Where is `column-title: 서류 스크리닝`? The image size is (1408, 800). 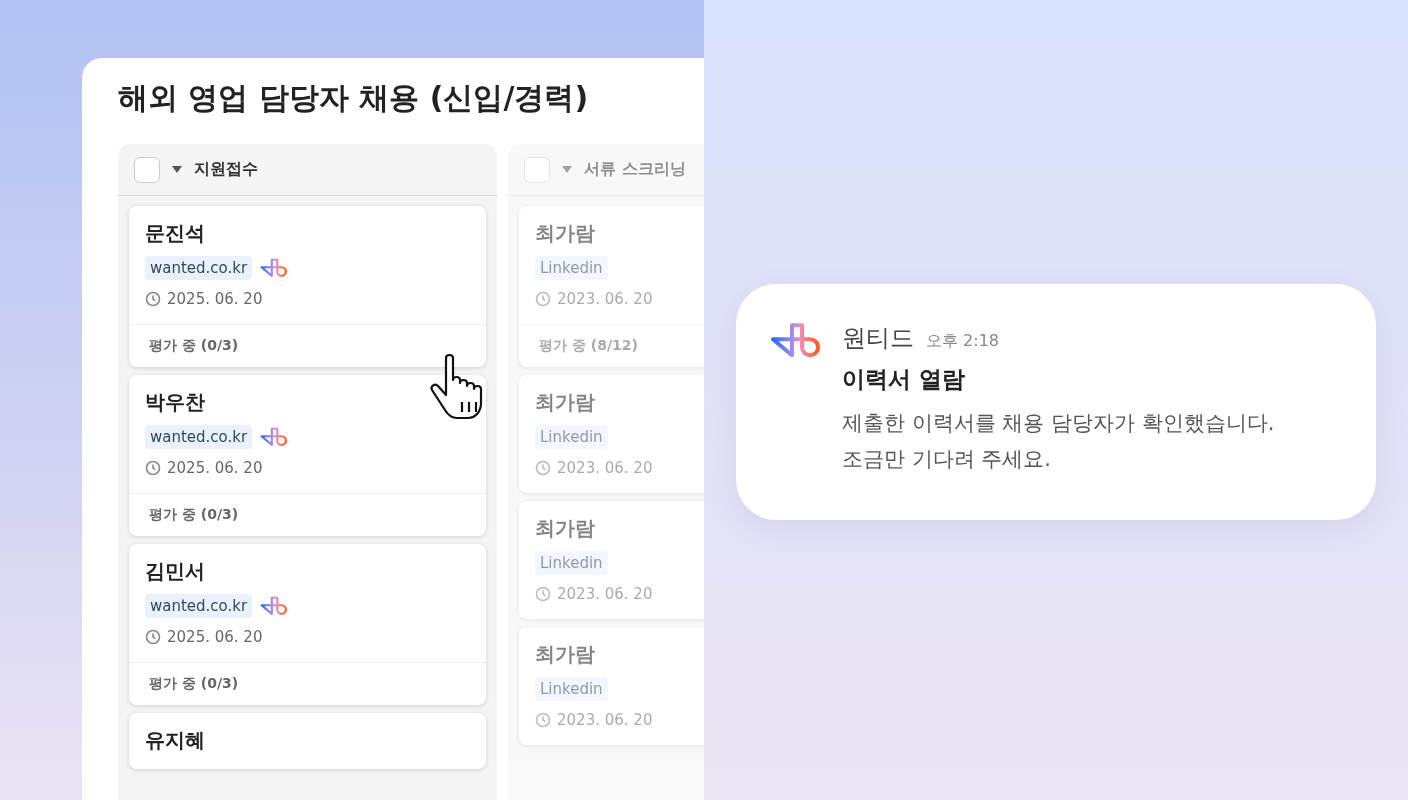
column-title: 서류 스크리닝 is located at coordinates (635, 169).